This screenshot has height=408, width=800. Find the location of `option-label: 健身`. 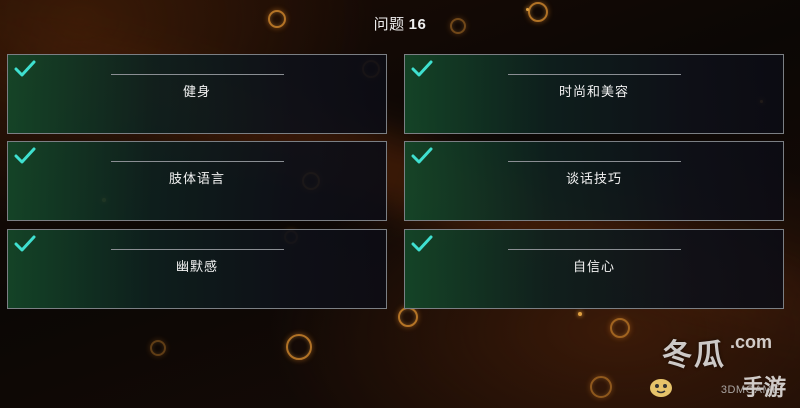

option-label: 健身 is located at coordinates (196, 91).